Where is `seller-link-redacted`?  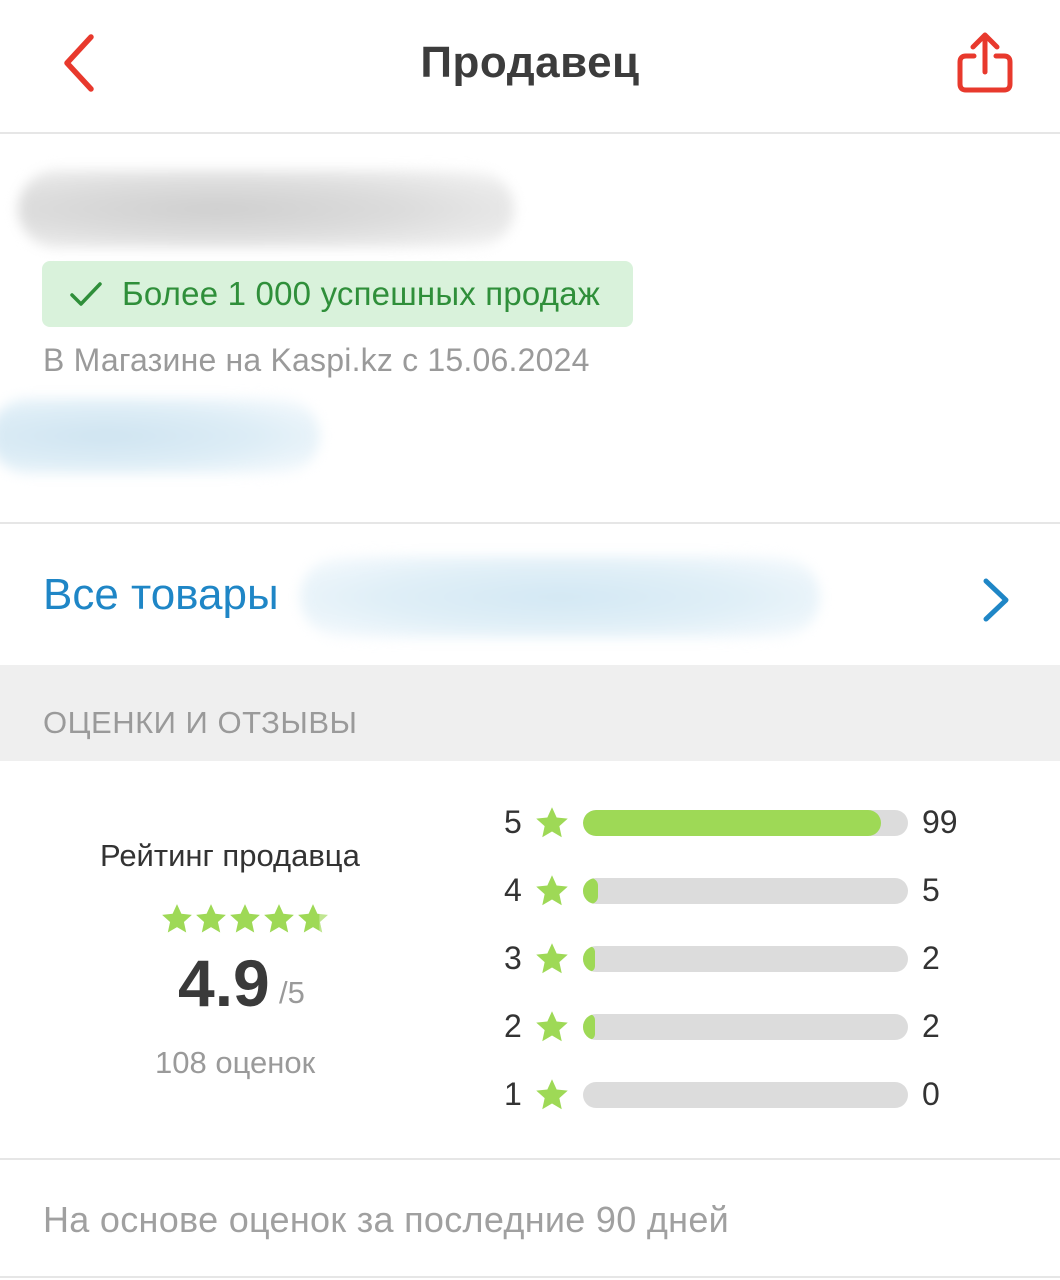
seller-link-redacted is located at coordinates (160, 436).